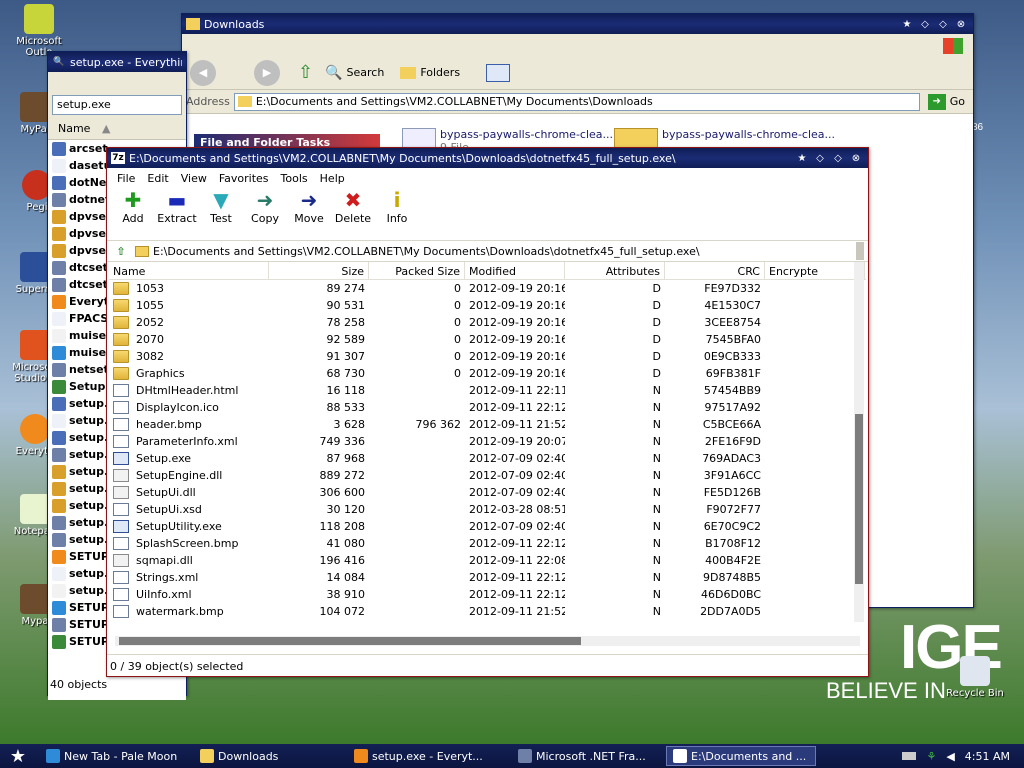 The height and width of the screenshot is (768, 1024). What do you see at coordinates (346, 407) in the screenshot?
I see `file-size: 88 533` at bounding box center [346, 407].